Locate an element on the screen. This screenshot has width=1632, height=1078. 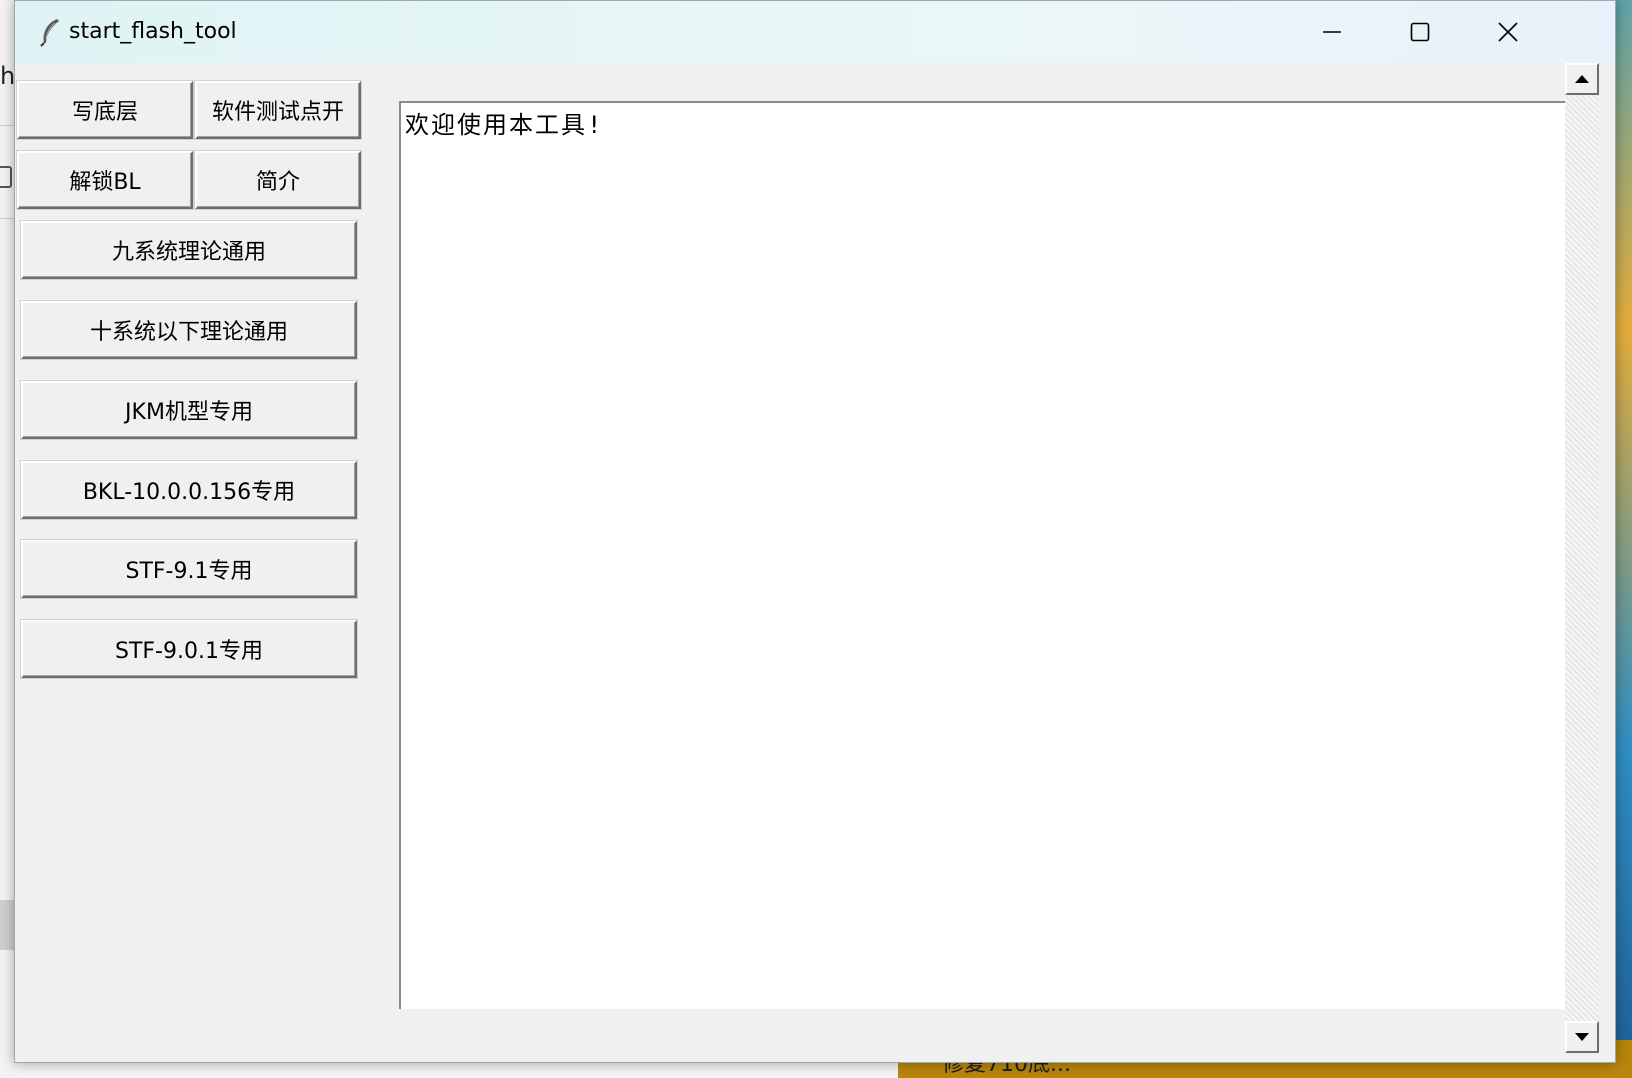
feather-icon is located at coordinates (49, 33).